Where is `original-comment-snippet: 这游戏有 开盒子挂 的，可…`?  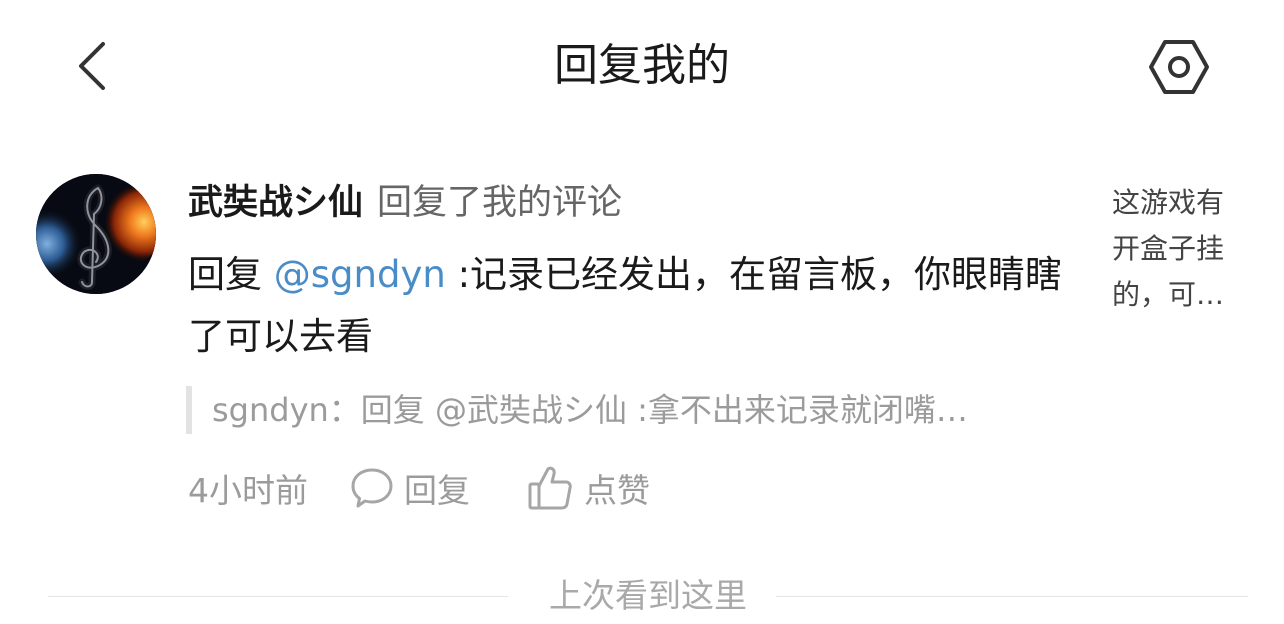 original-comment-snippet: 这游戏有 开盒子挂 的，可… is located at coordinates (1177, 249).